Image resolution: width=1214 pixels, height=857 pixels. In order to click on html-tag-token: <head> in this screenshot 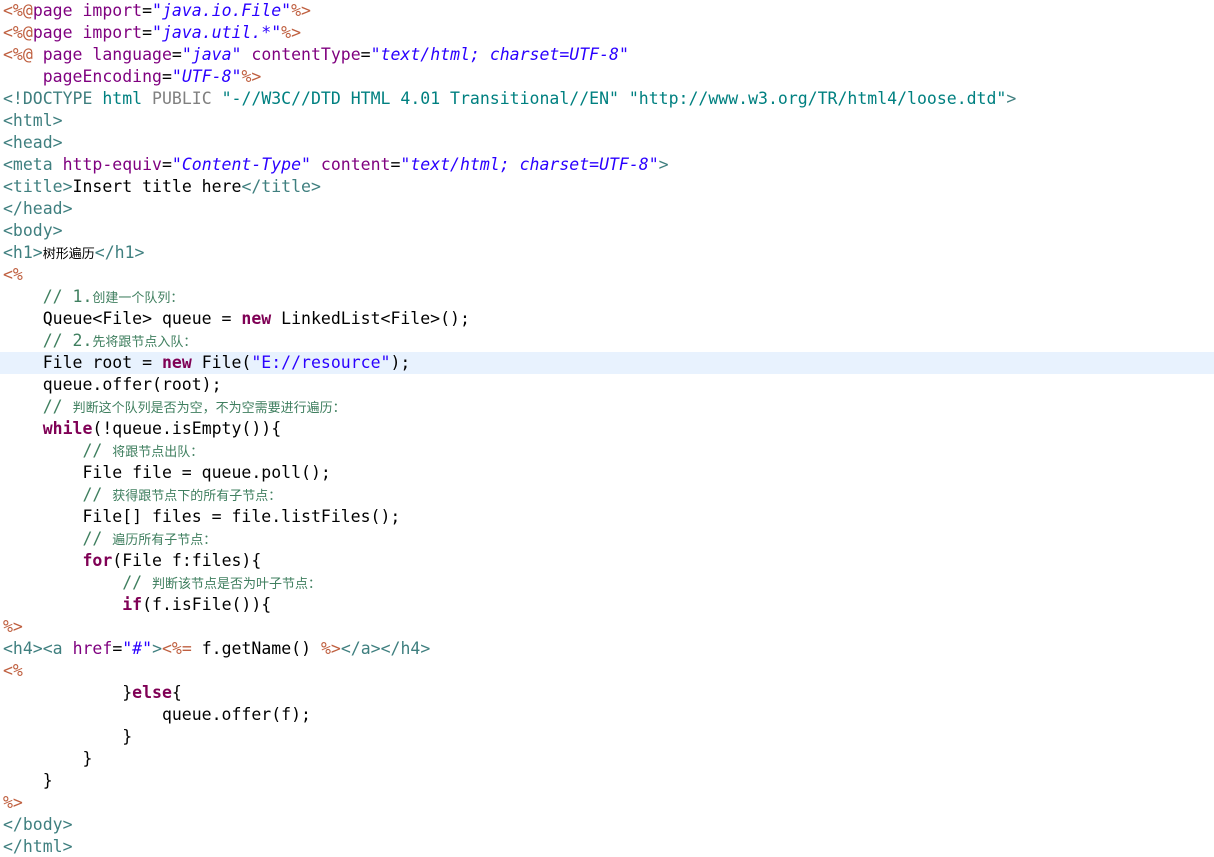, I will do `click(33, 142)`.